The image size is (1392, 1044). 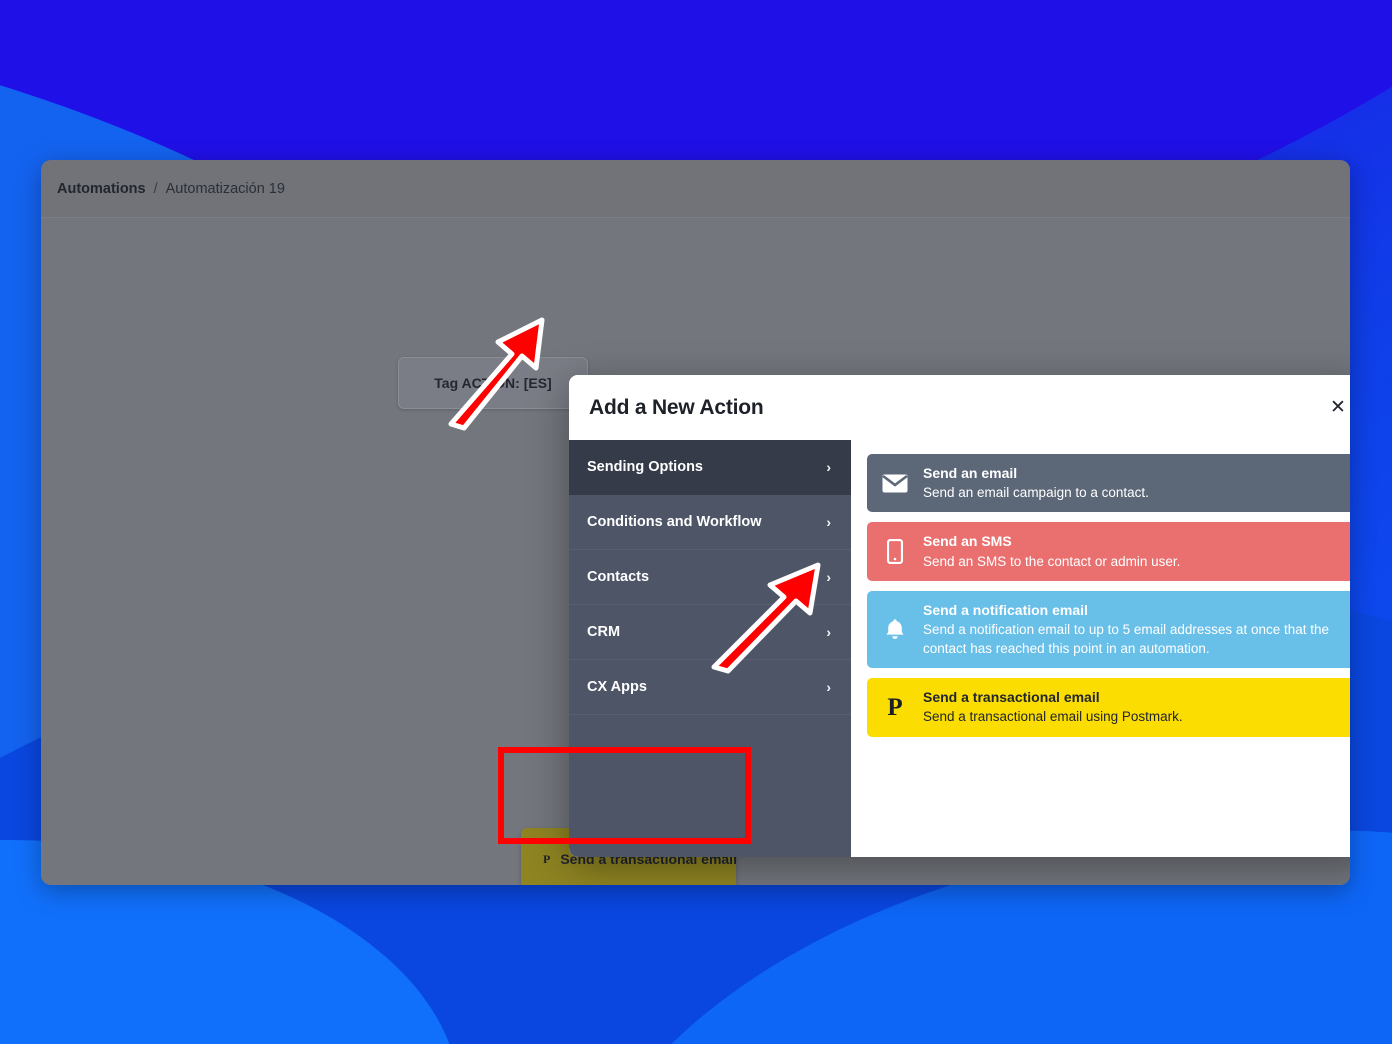 What do you see at coordinates (895, 552) in the screenshot?
I see `mobile-phone-icon` at bounding box center [895, 552].